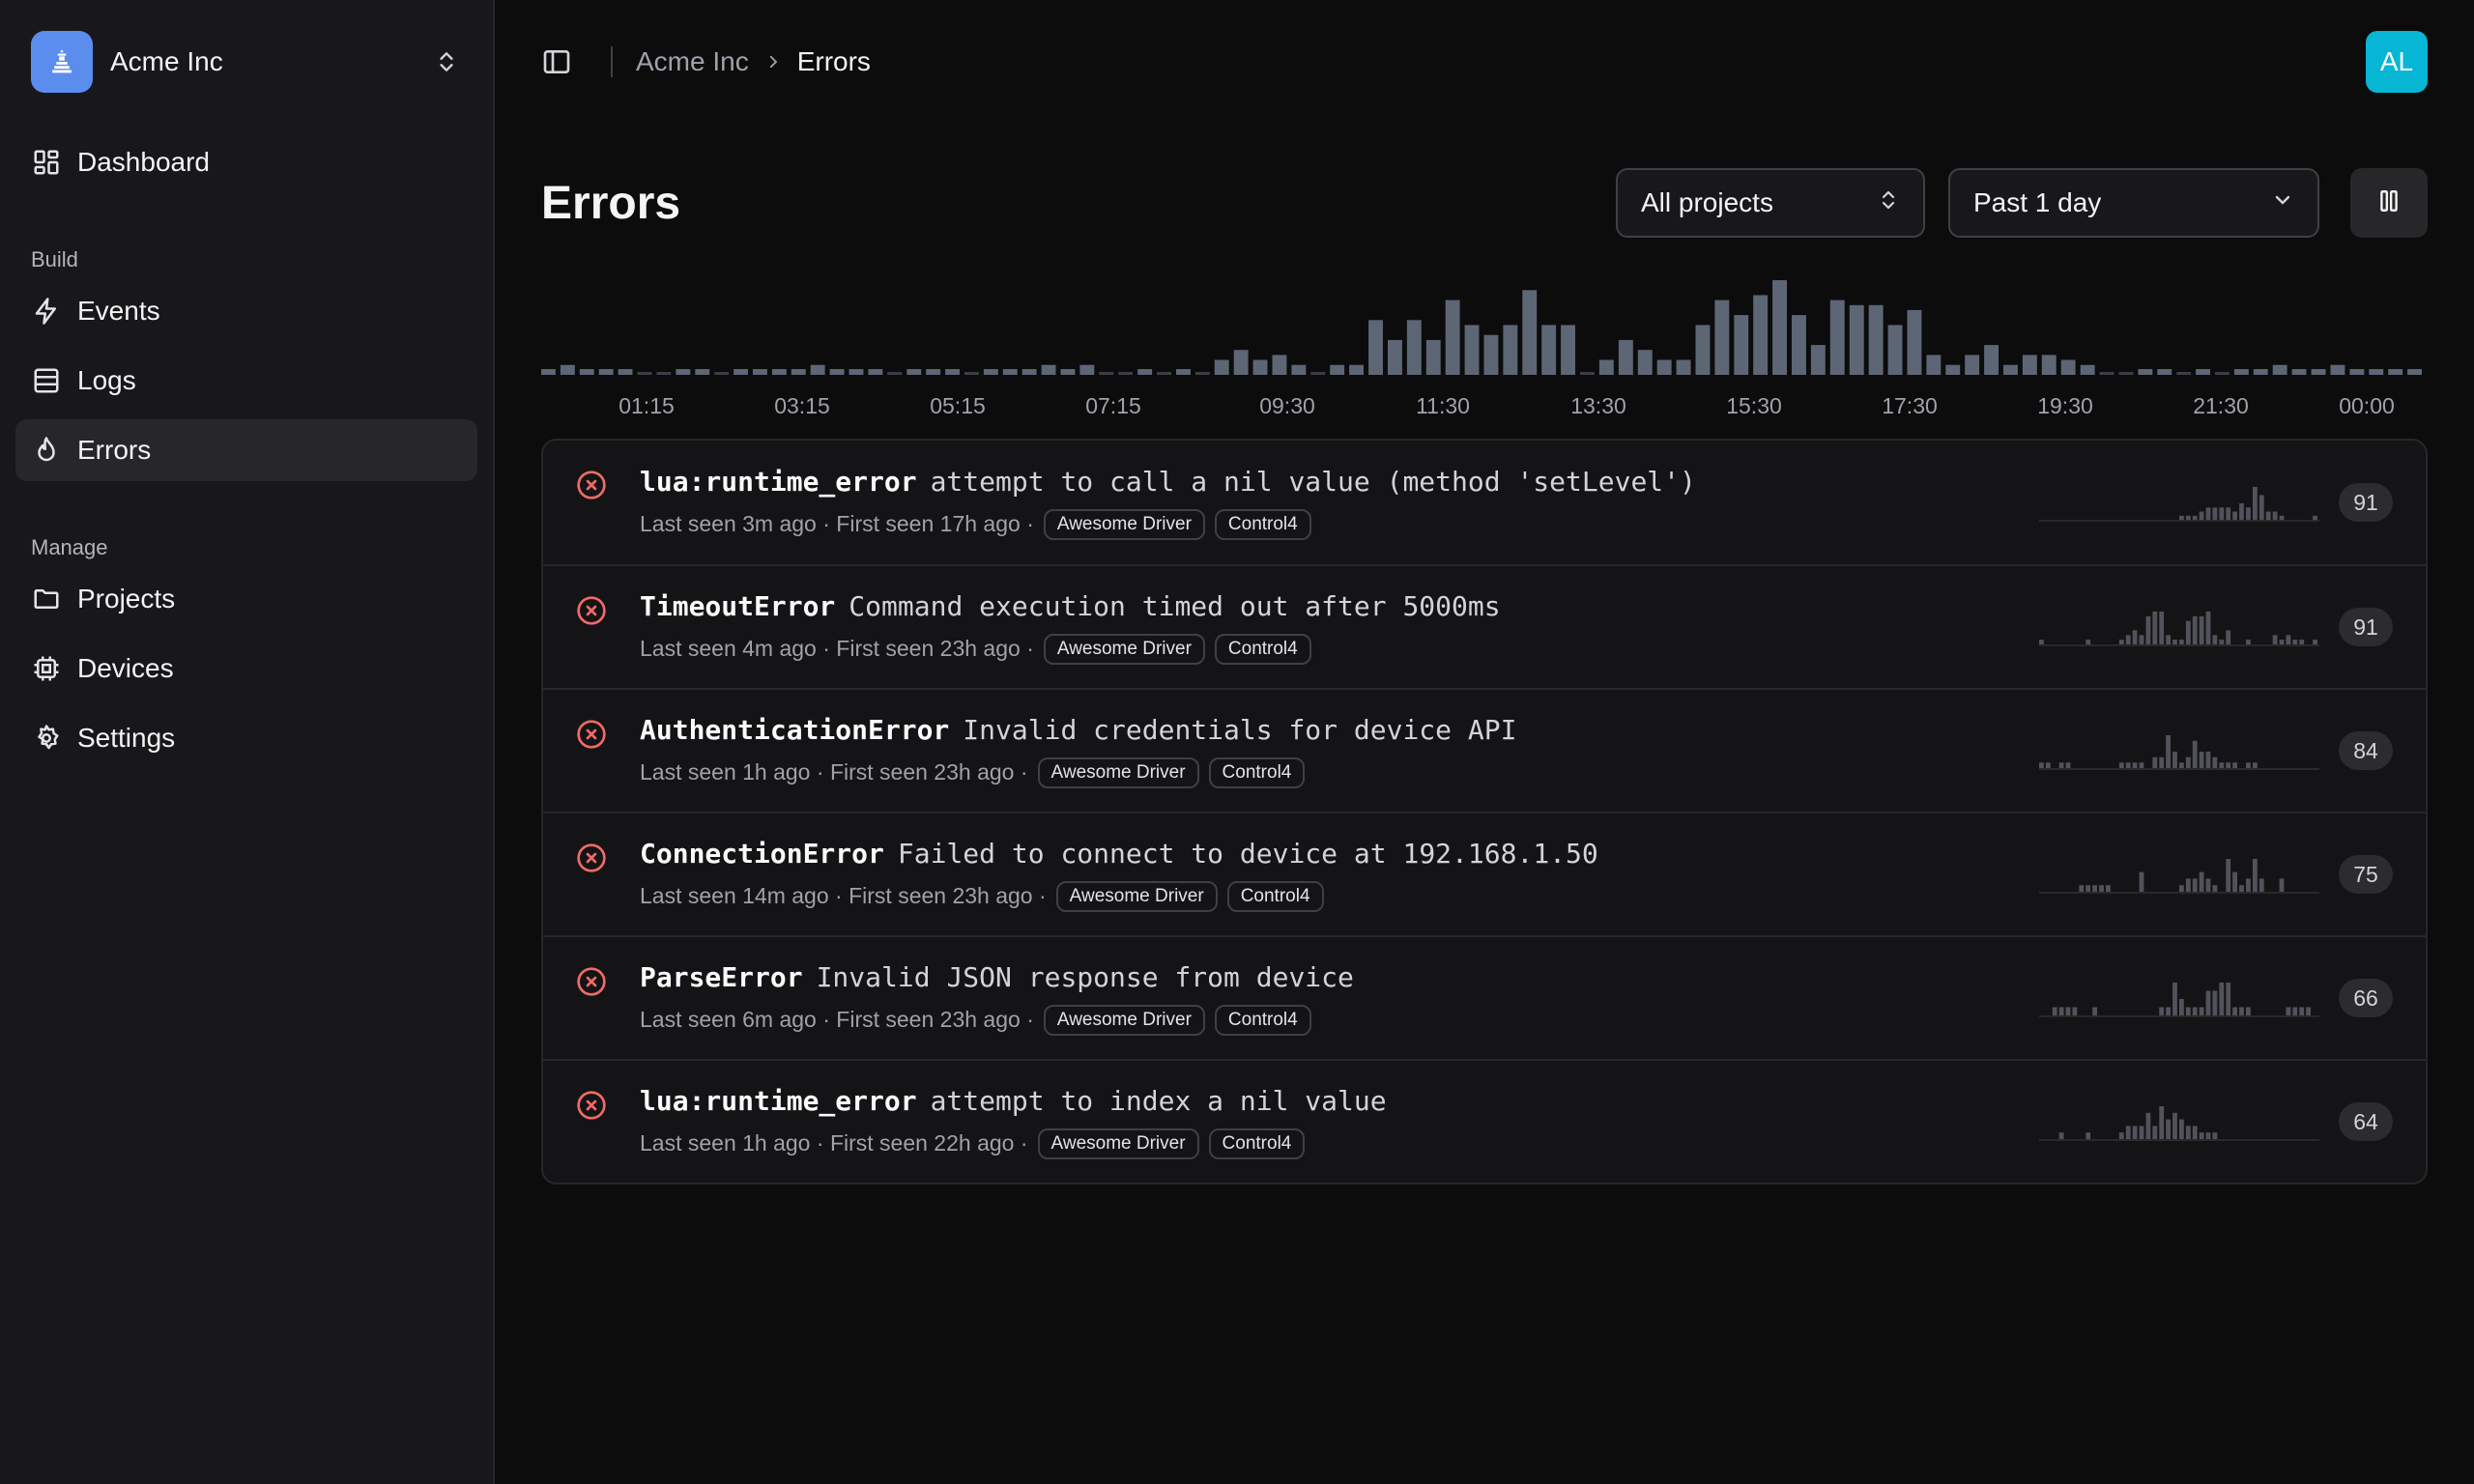 This screenshot has width=2474, height=1484. Describe the element at coordinates (1754, 406) in the screenshot. I see `x-tick-label: 15:30` at that location.